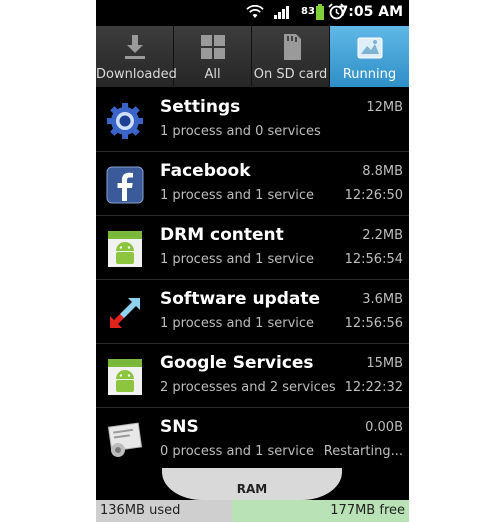 This screenshot has height=522, width=500. Describe the element at coordinates (367, 510) in the screenshot. I see `ram-free-text: 177MB free` at that location.